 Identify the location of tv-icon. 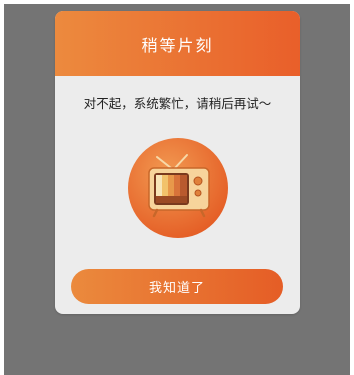
(178, 188).